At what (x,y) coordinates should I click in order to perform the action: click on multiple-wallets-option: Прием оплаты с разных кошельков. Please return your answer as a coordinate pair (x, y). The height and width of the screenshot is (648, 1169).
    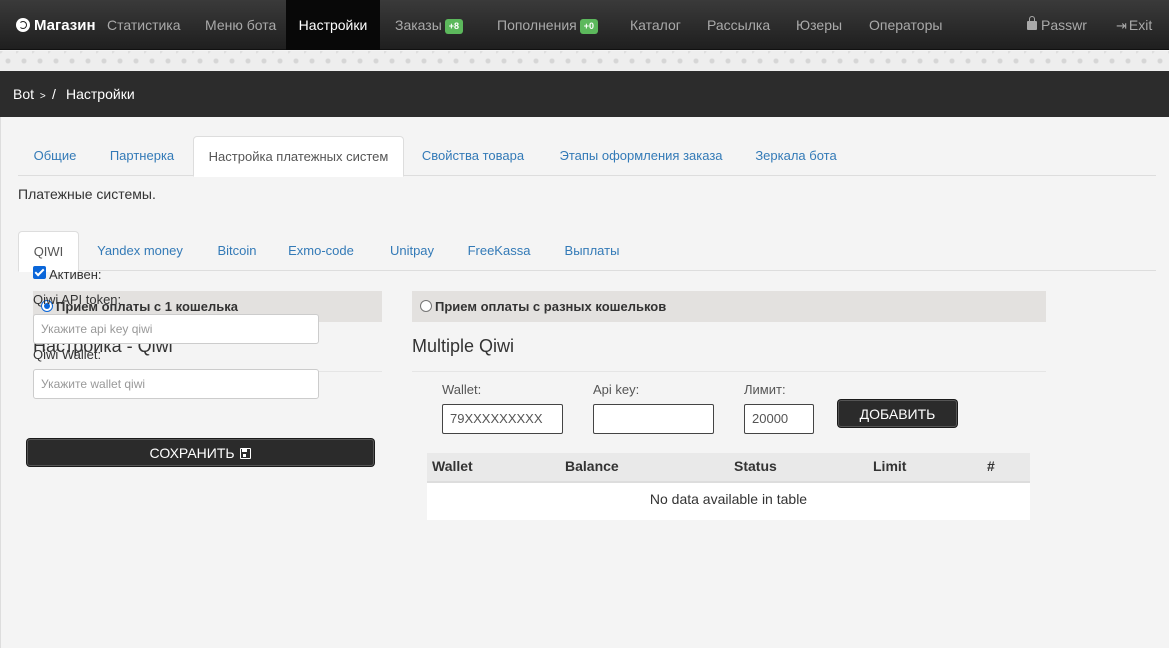
    Looking at the image, I should click on (729, 306).